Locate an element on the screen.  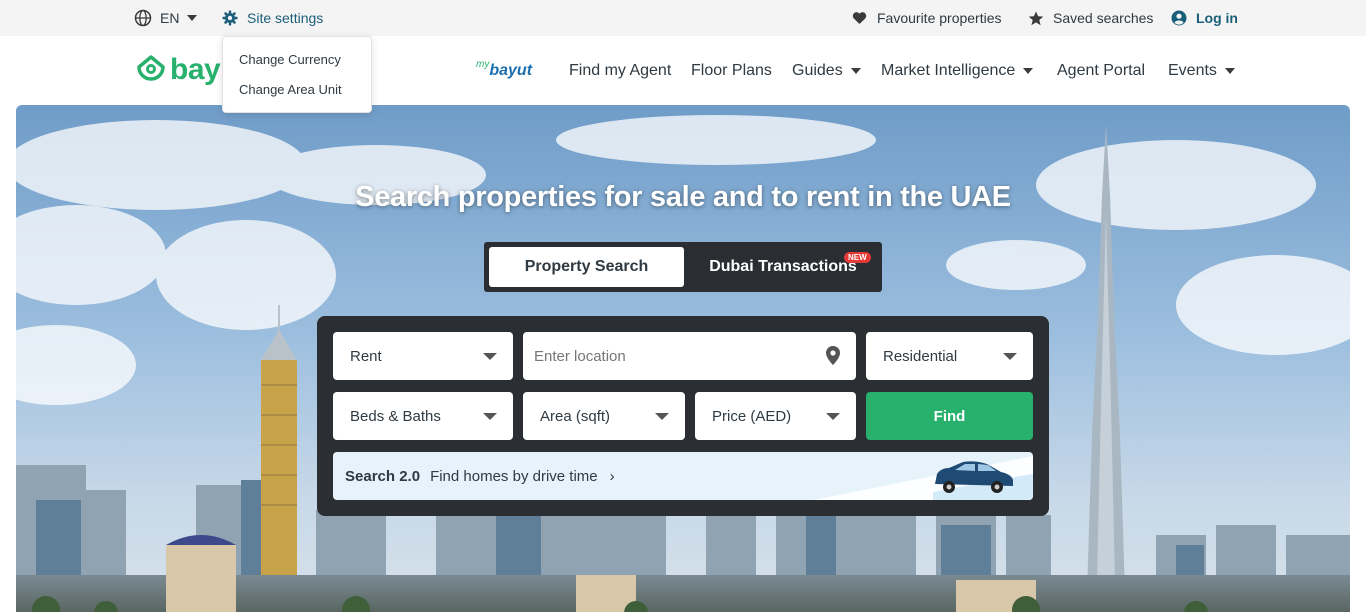
area-select: Area (sqft) is located at coordinates (604, 416).